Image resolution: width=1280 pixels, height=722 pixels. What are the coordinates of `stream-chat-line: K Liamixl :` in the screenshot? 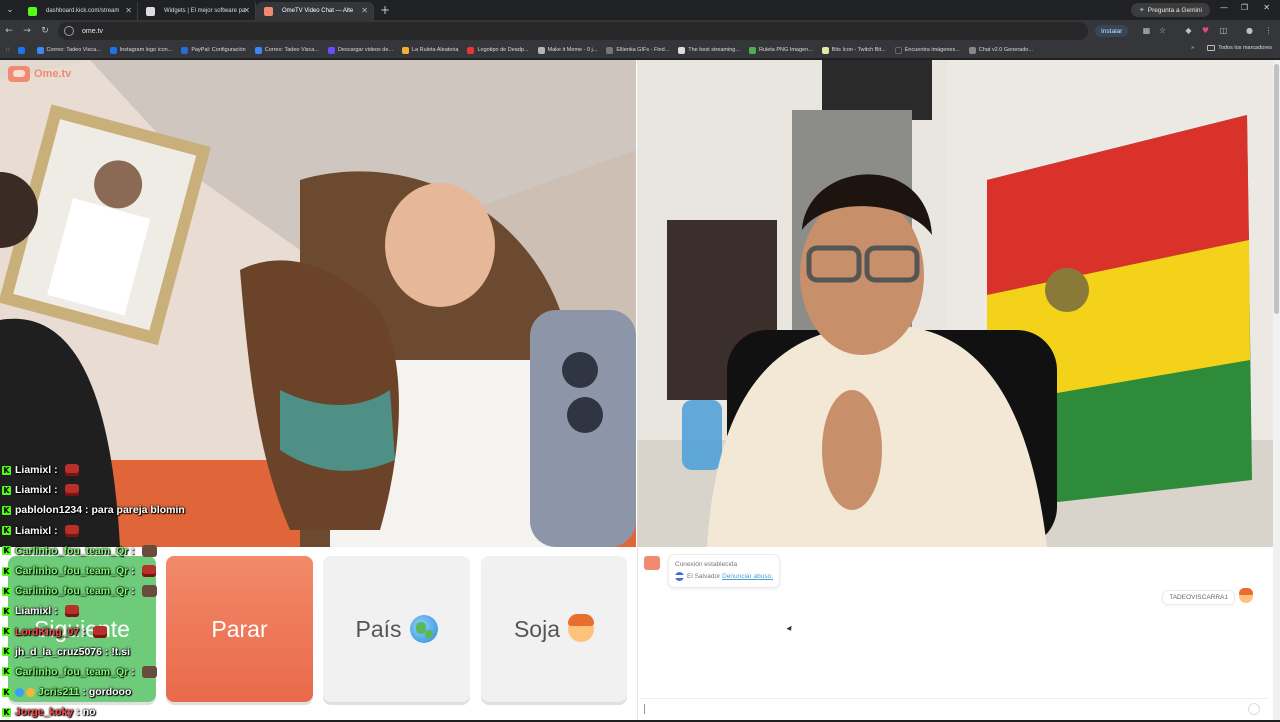 It's located at (102, 531).